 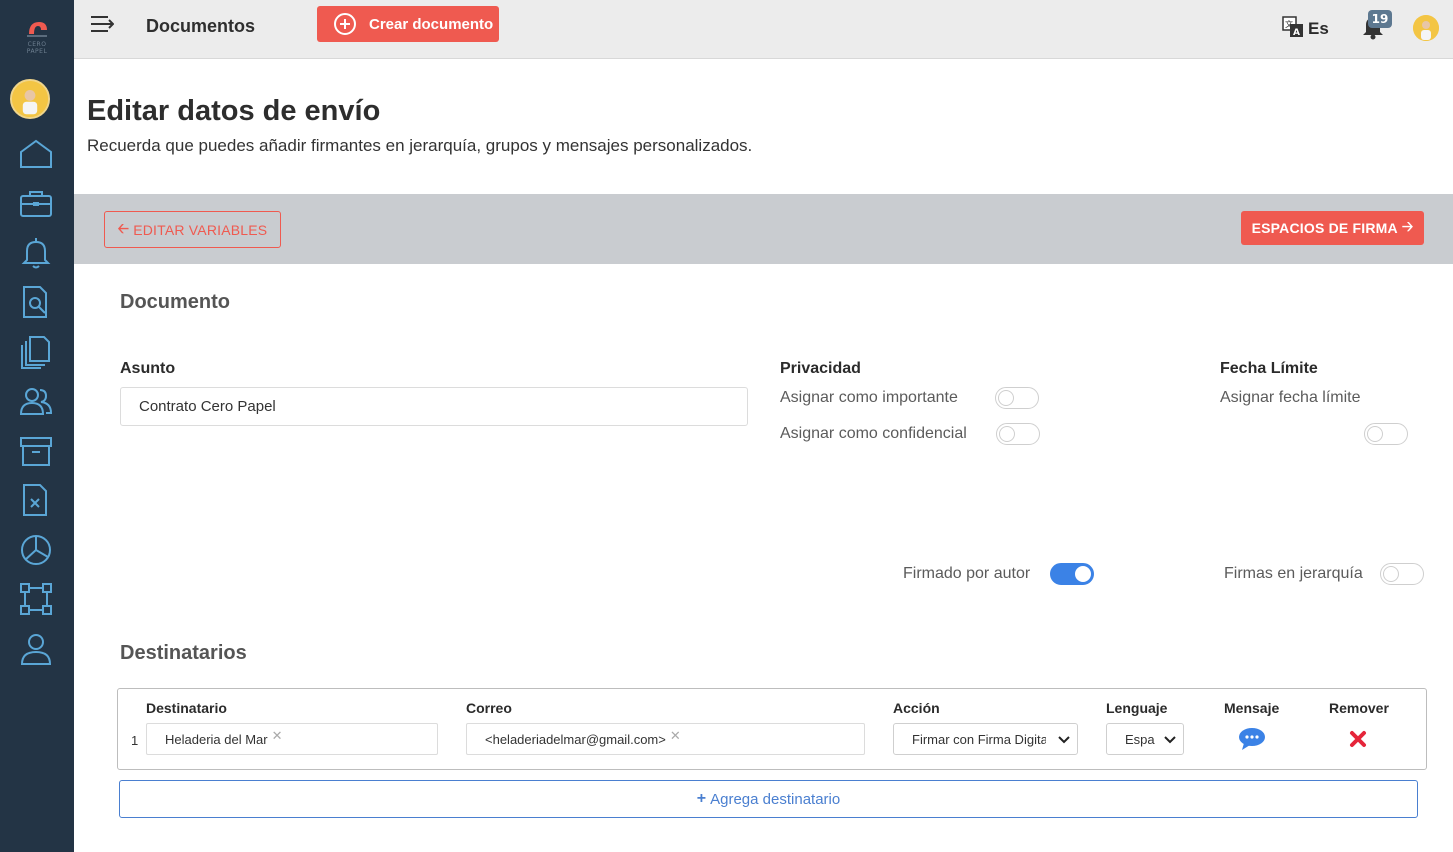 I want to click on app-logo: CERO PAPEL, so click(x=37, y=34).